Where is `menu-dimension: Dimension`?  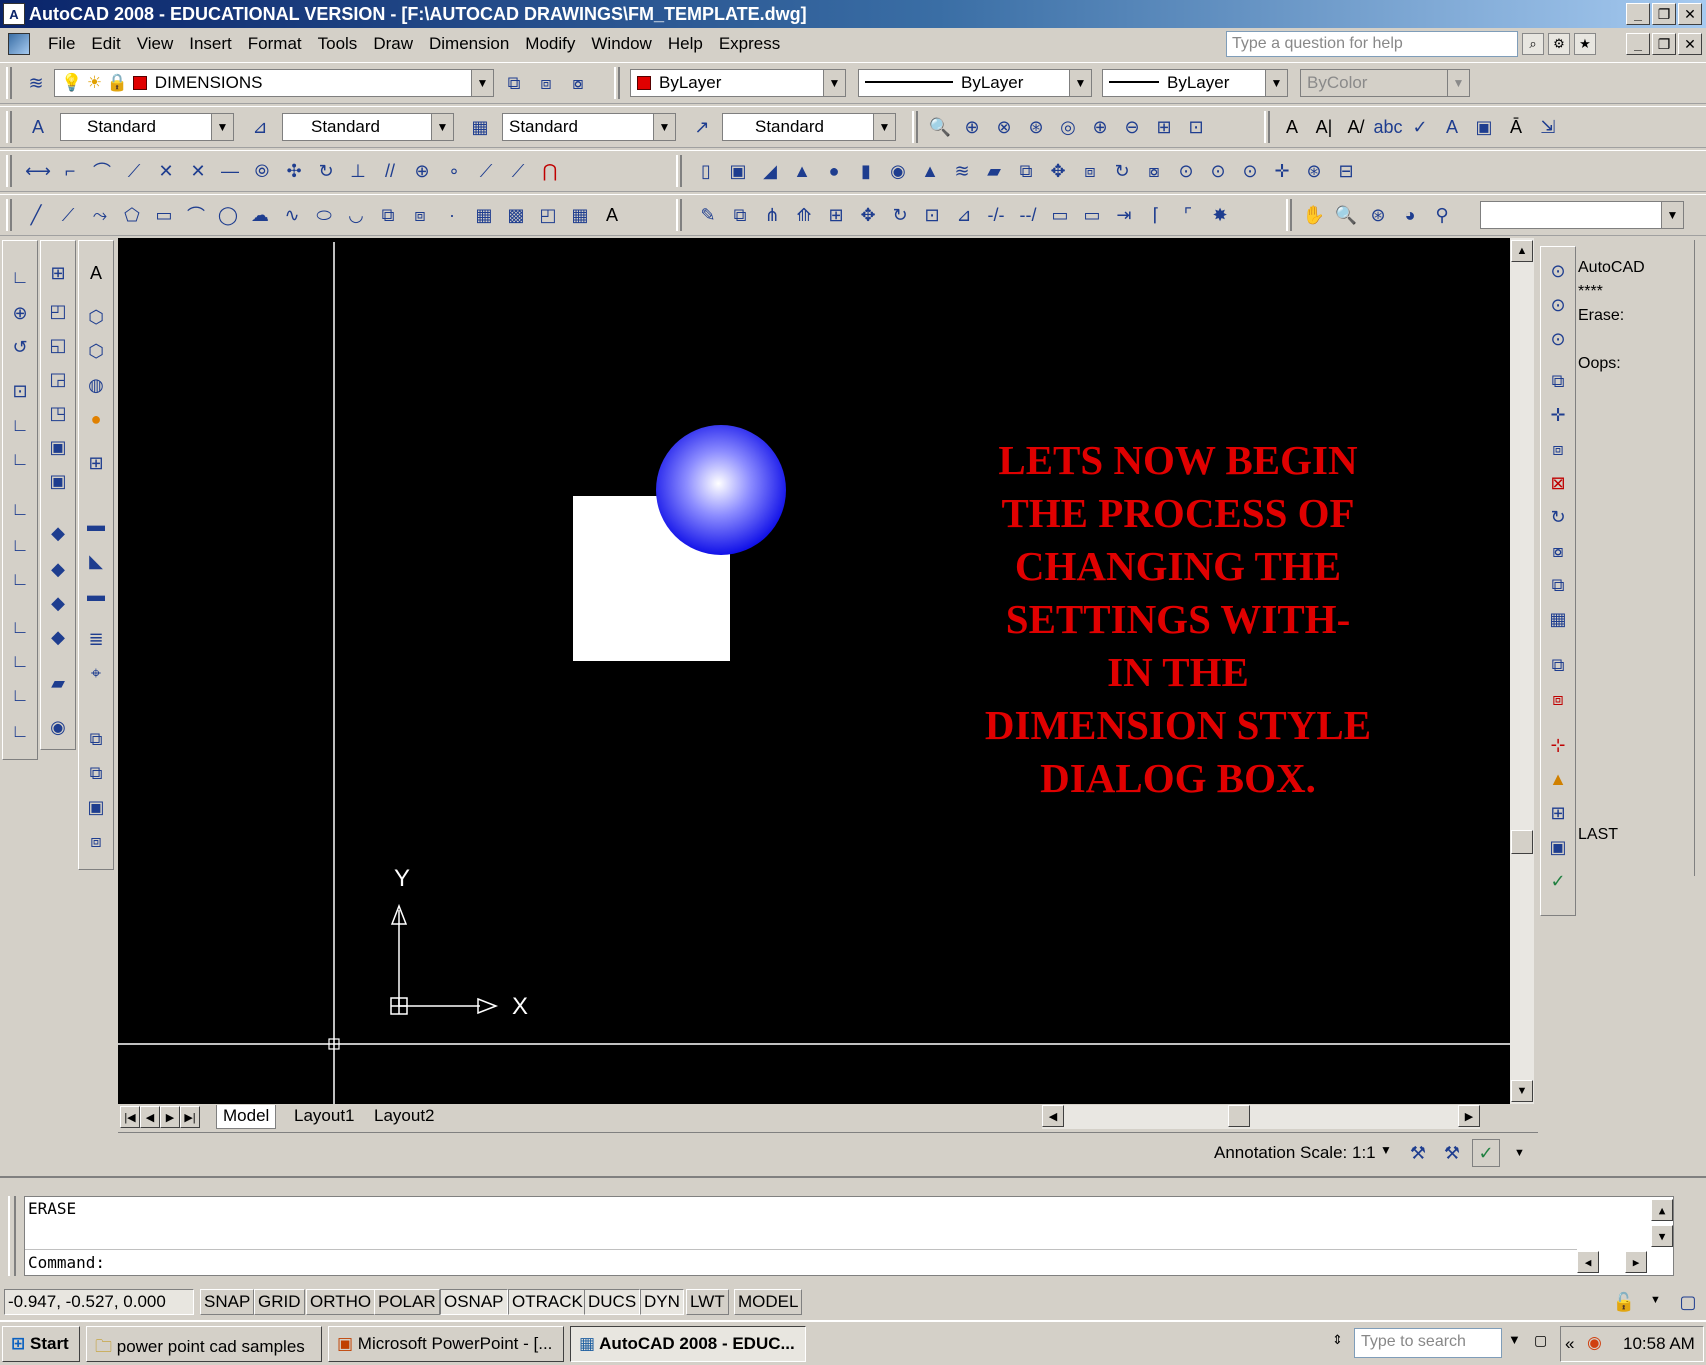 menu-dimension: Dimension is located at coordinates (469, 44).